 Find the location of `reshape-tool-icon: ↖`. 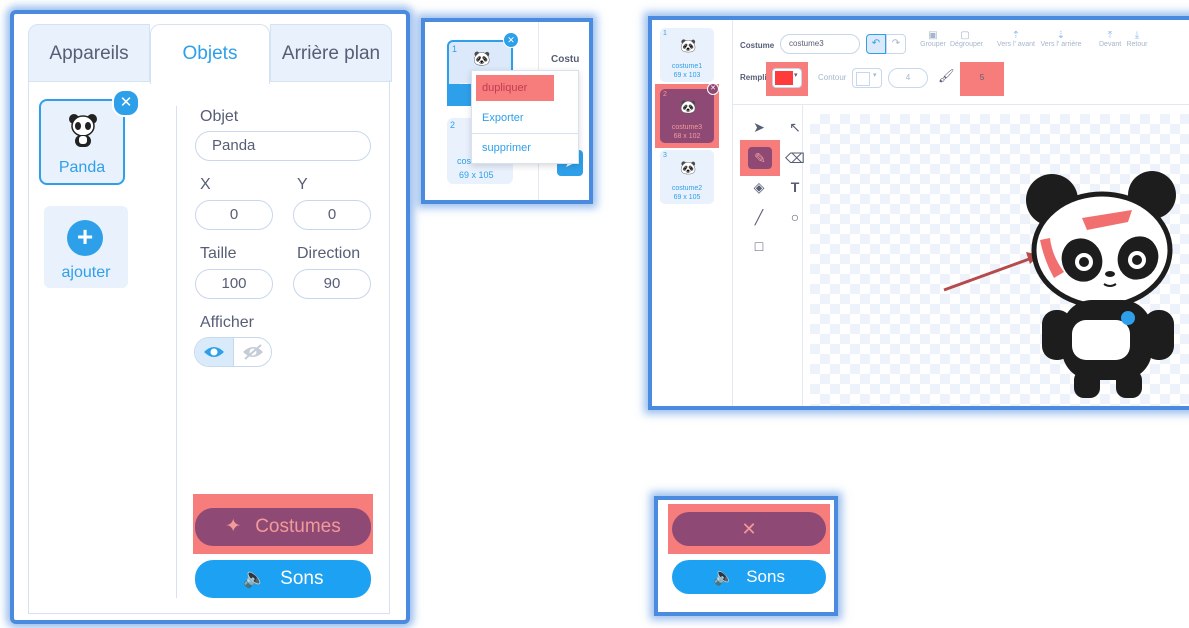

reshape-tool-icon: ↖ is located at coordinates (795, 127).